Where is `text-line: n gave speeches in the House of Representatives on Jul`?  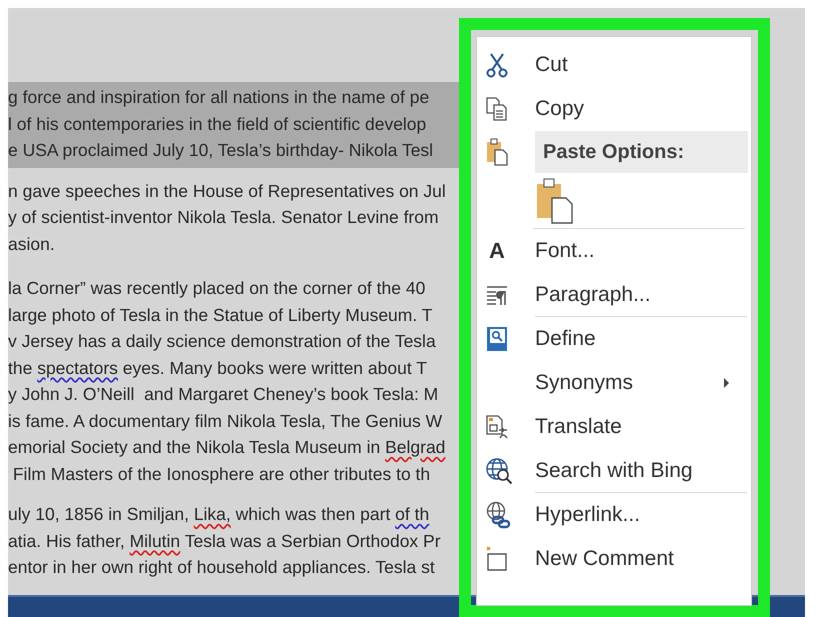
text-line: n gave speeches in the House of Representatives on Jul is located at coordinates (227, 191).